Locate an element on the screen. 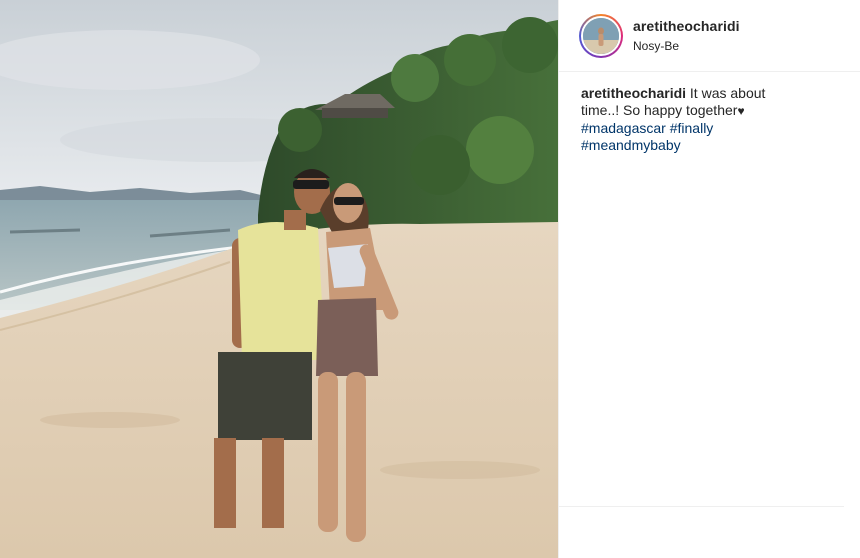 Image resolution: width=860 pixels, height=558 pixels. post-location: Nosy-Be is located at coordinates (686, 46).